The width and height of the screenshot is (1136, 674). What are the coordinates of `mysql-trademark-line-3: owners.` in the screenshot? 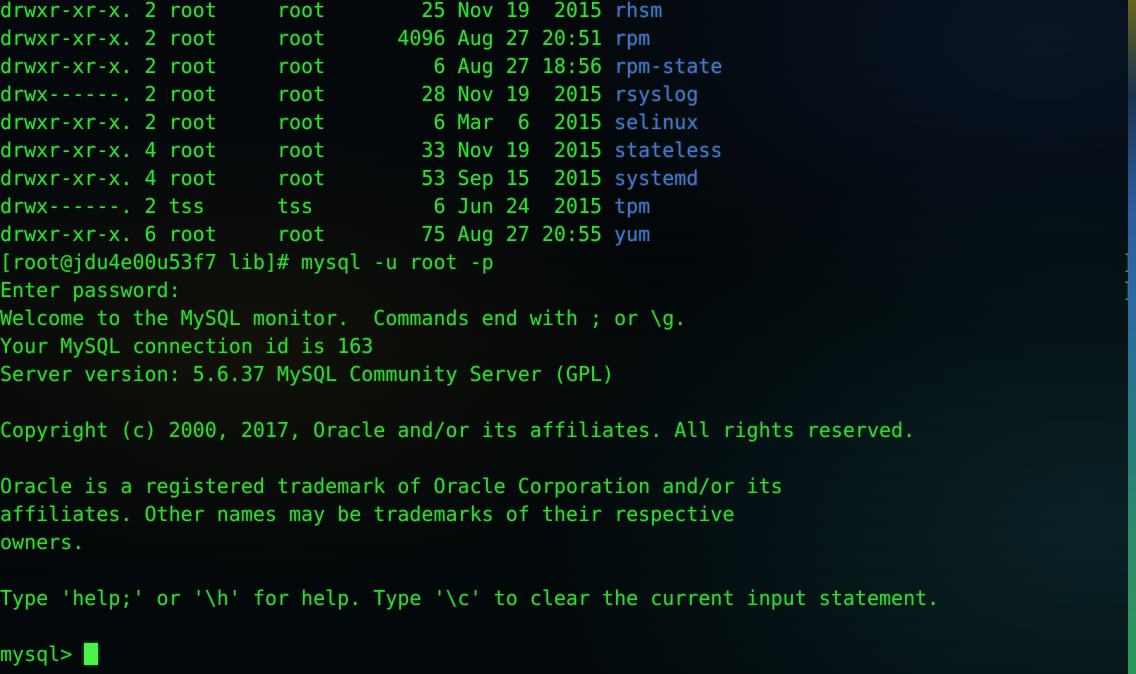 It's located at (42, 542).